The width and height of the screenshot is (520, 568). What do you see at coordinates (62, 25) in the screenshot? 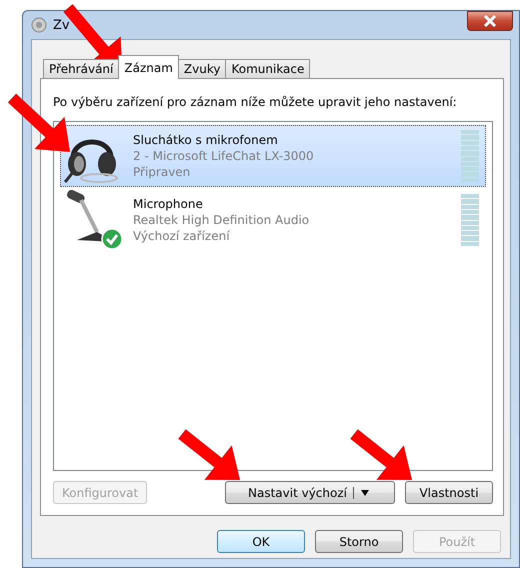
I see `window-title: Zv` at bounding box center [62, 25].